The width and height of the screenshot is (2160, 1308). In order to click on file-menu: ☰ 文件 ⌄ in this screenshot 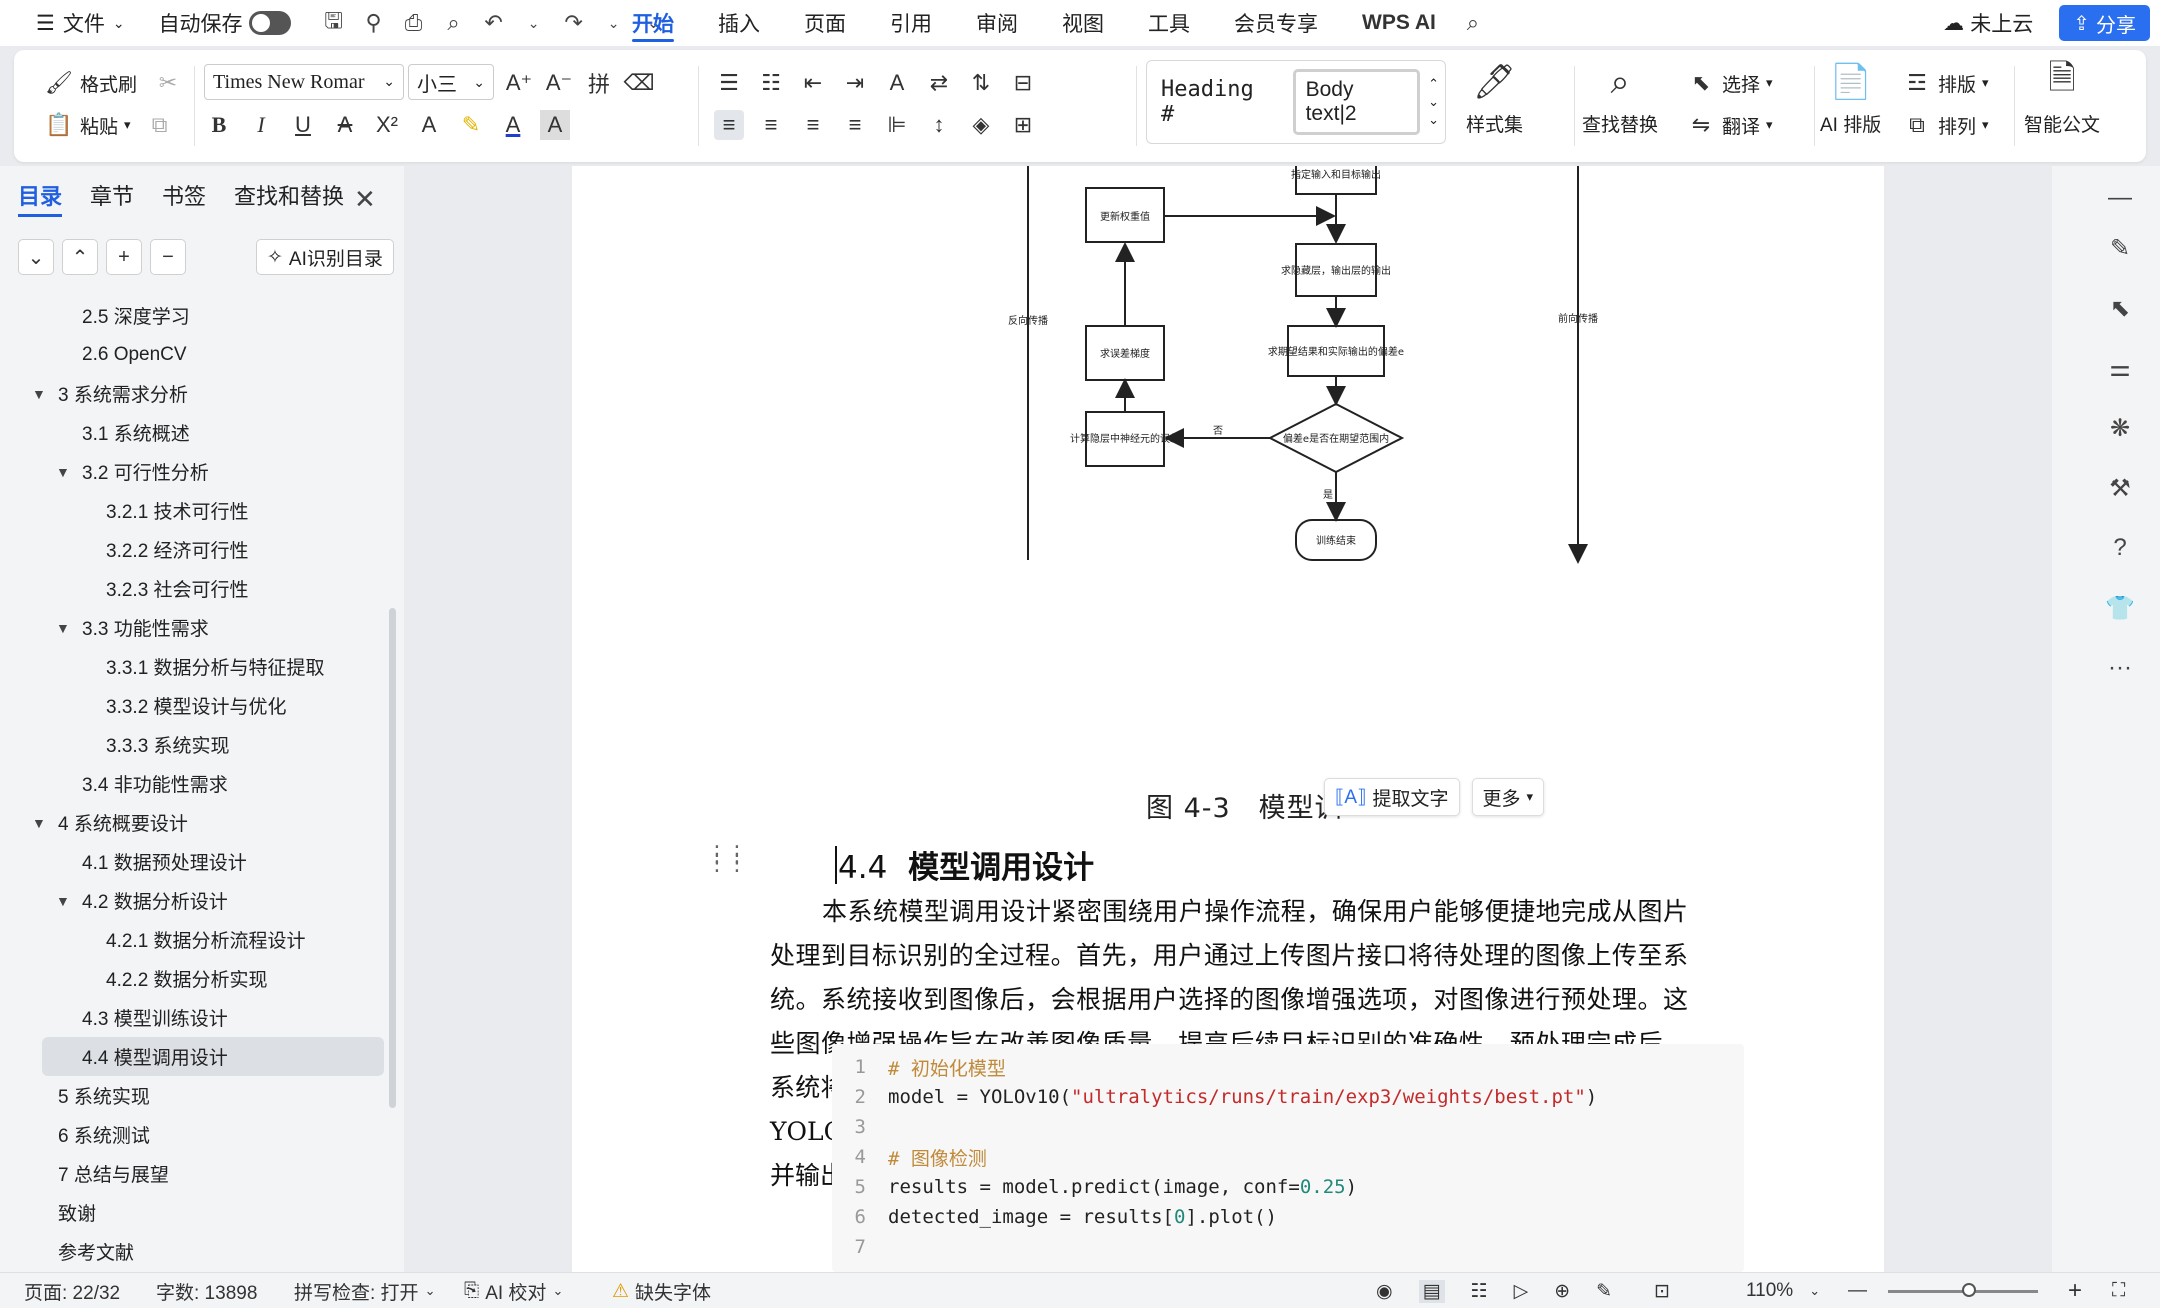, I will do `click(80, 23)`.